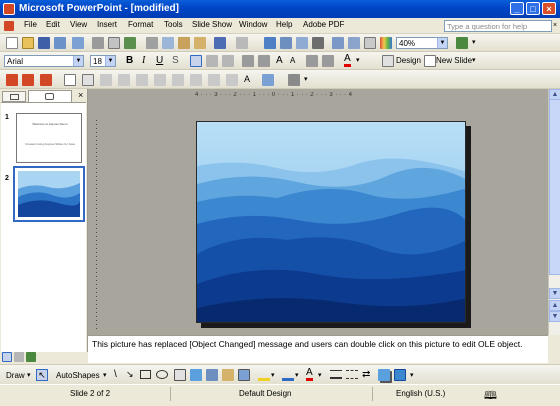 This screenshot has width=560, height=406. I want to click on shadow-icon: S, so click(175, 60).